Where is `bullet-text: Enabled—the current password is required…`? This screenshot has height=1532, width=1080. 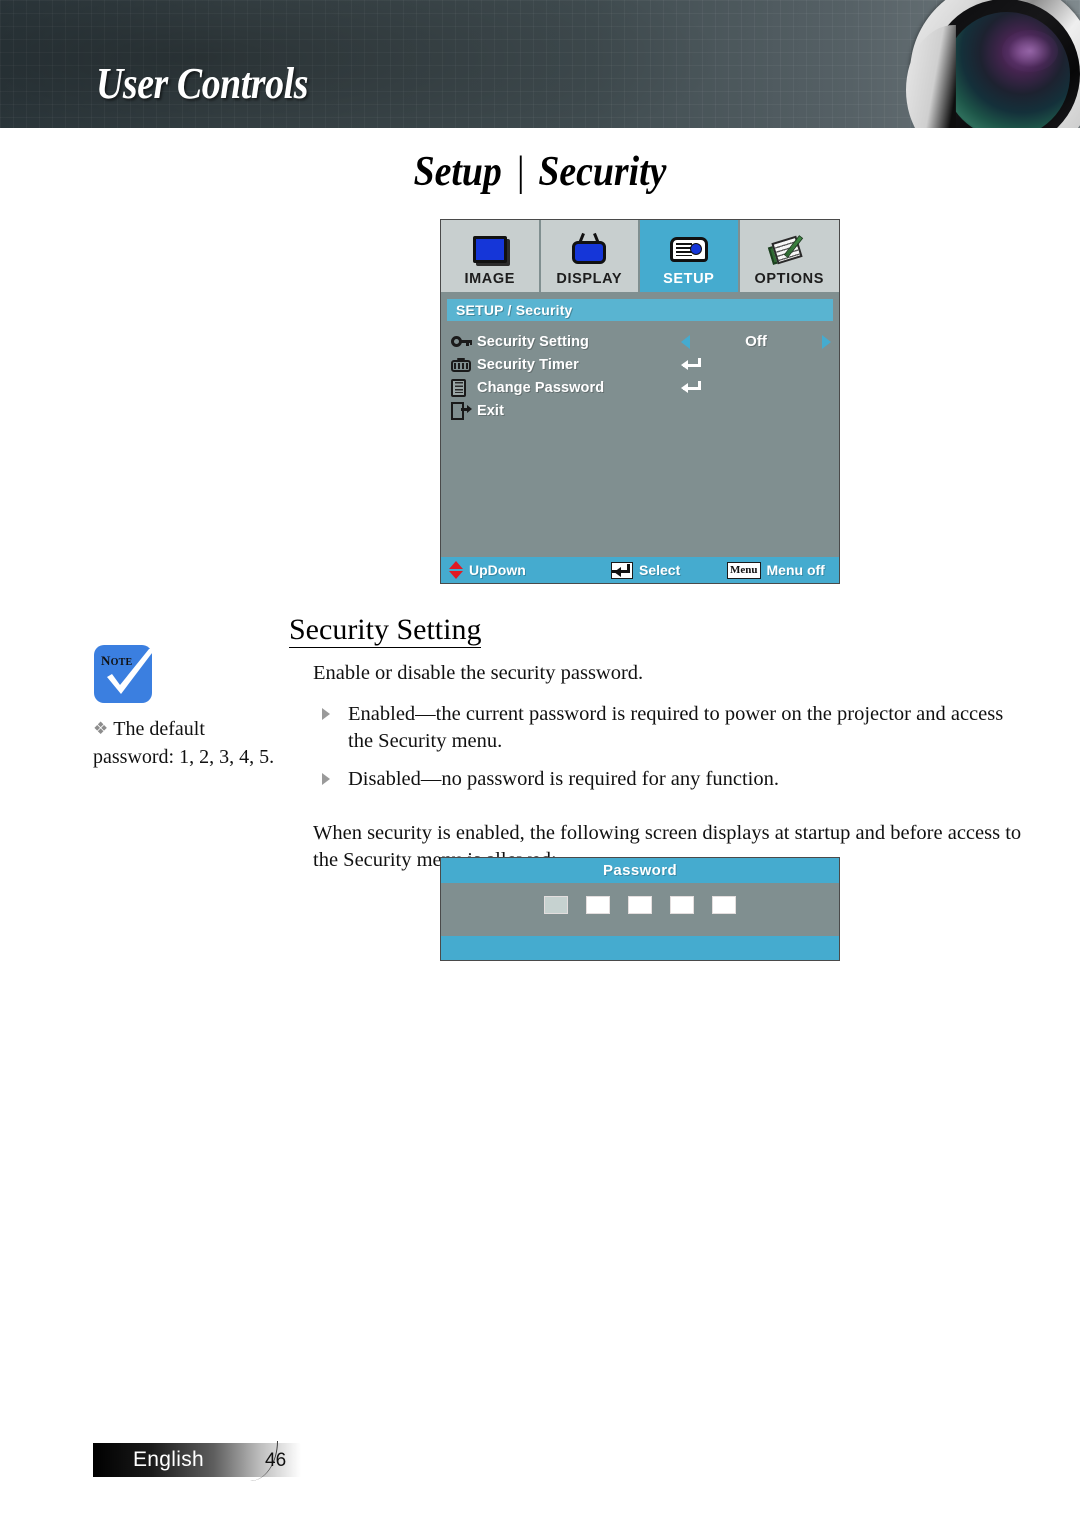
bullet-text: Enabled—the current password is required… is located at coordinates (676, 728).